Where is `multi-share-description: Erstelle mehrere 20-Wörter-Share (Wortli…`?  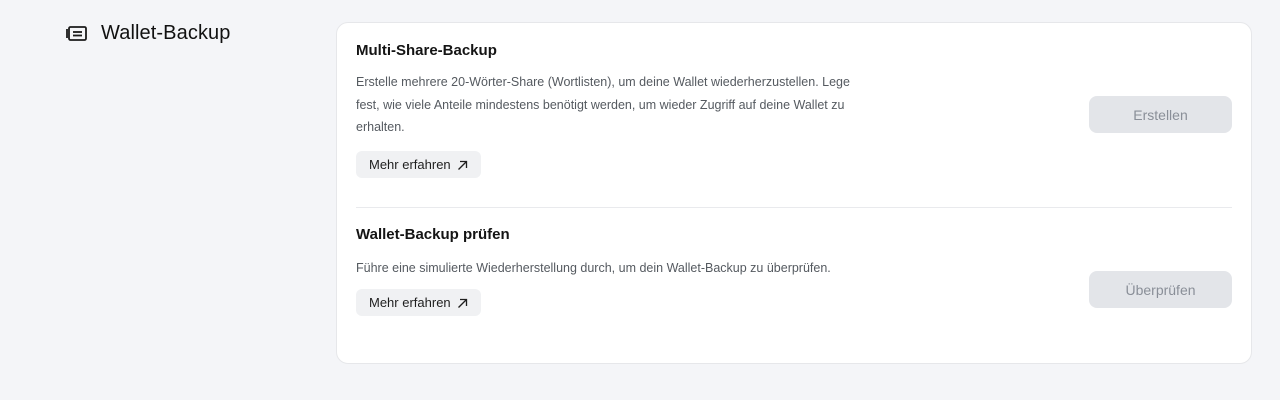 multi-share-description: Erstelle mehrere 20-Wörter-Share (Wortli… is located at coordinates (603, 104).